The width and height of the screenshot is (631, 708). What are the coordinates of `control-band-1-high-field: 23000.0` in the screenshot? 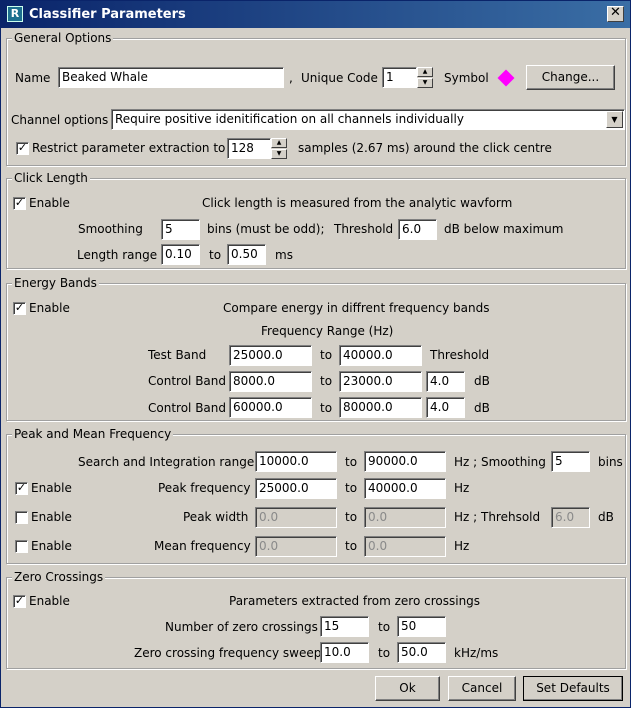 It's located at (380, 381).